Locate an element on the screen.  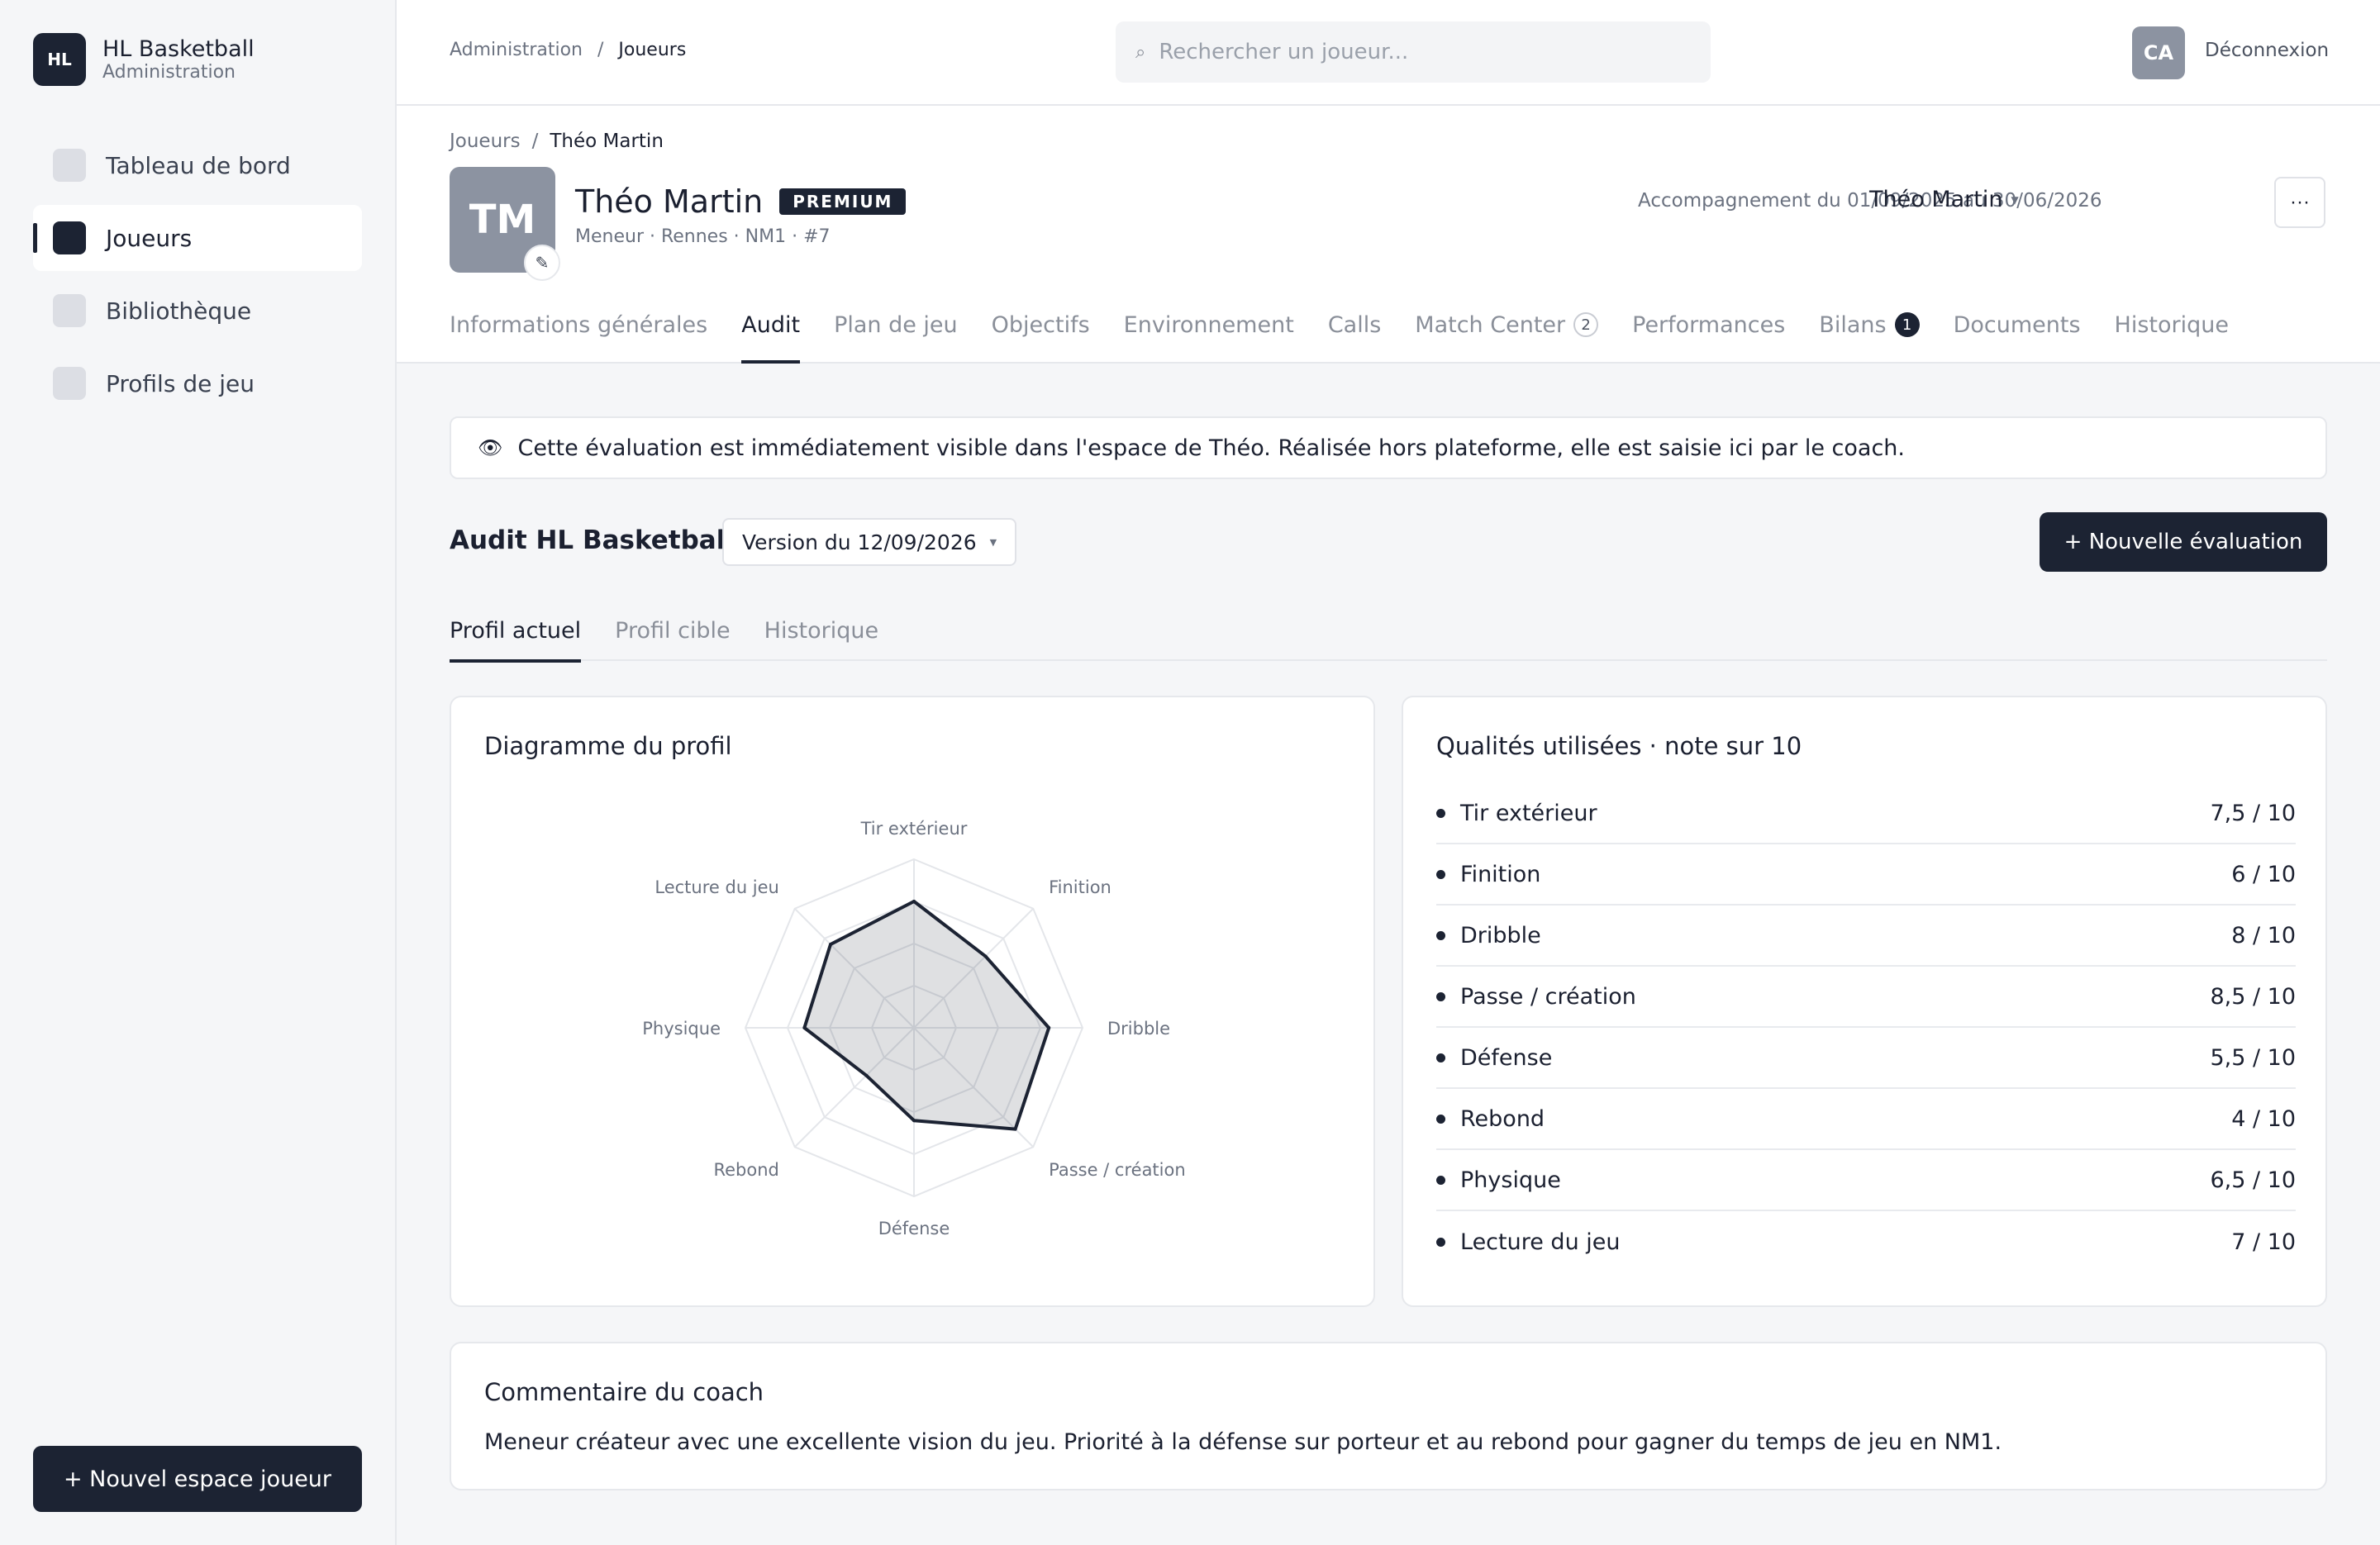
quality-label: Défense is located at coordinates (1506, 1057).